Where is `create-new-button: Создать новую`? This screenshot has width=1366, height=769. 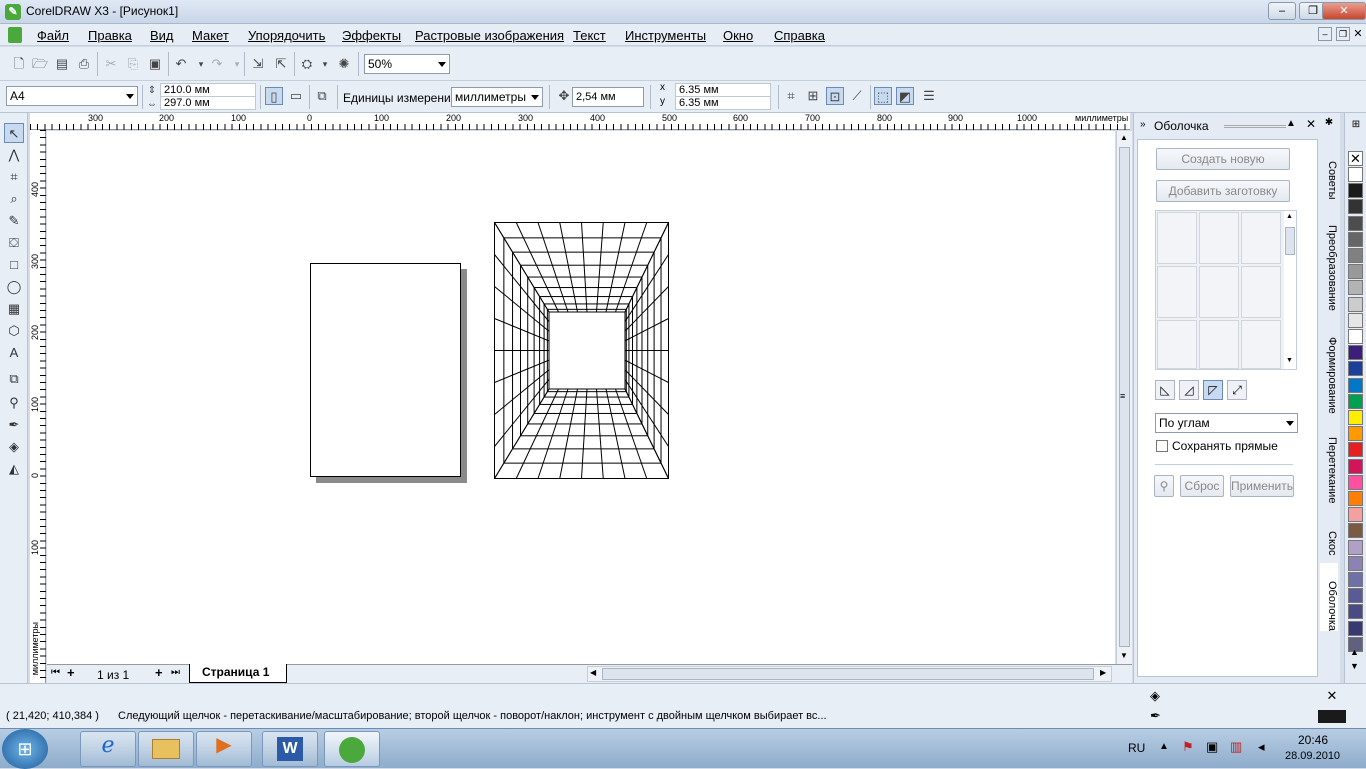
create-new-button: Создать новую is located at coordinates (1223, 159).